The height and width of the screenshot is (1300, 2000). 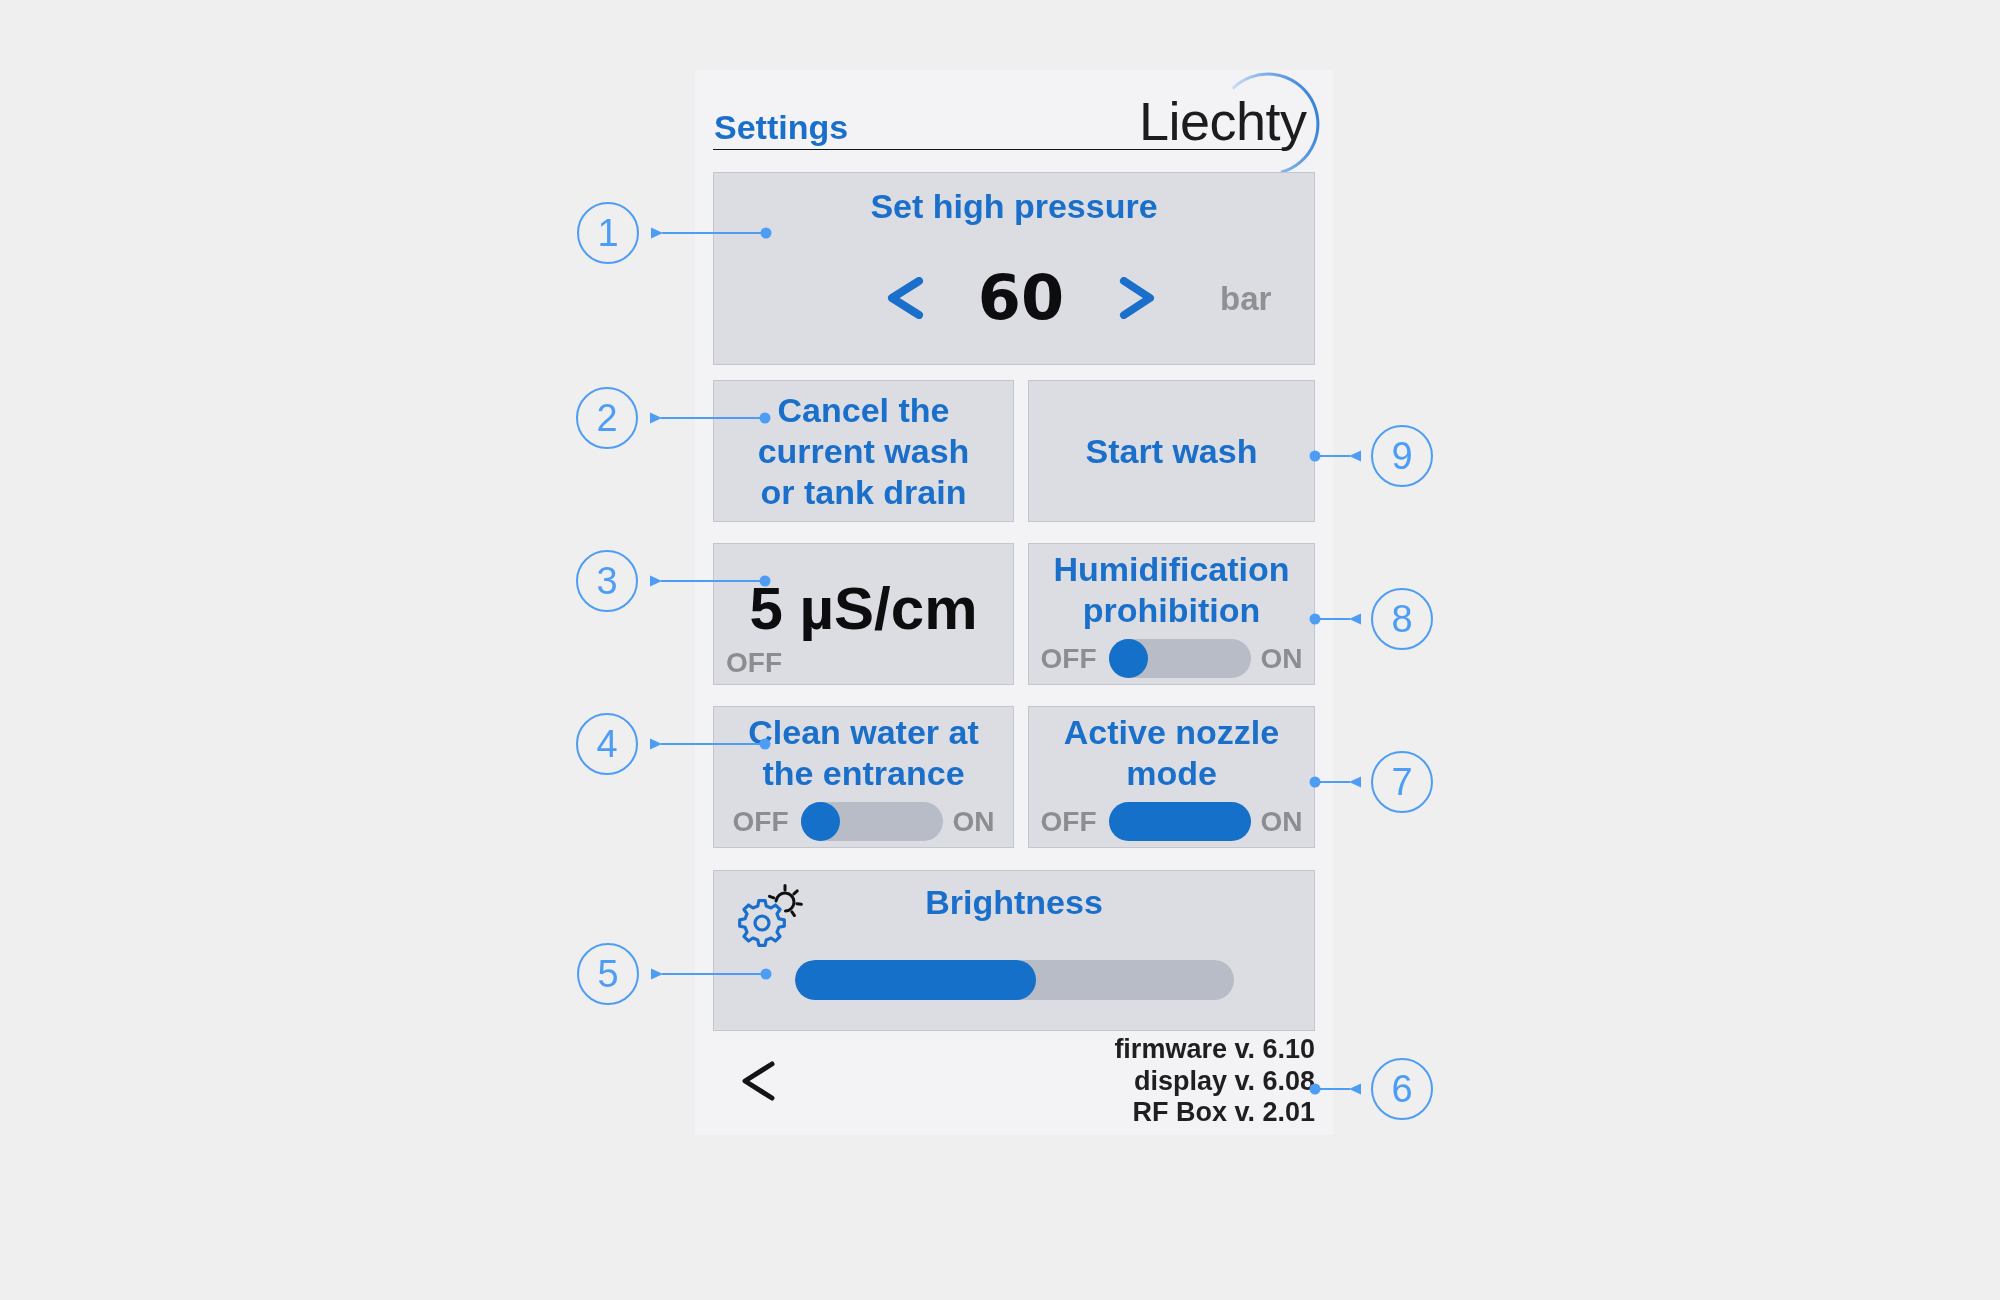 I want to click on callout-number: 6, so click(x=1402, y=1088).